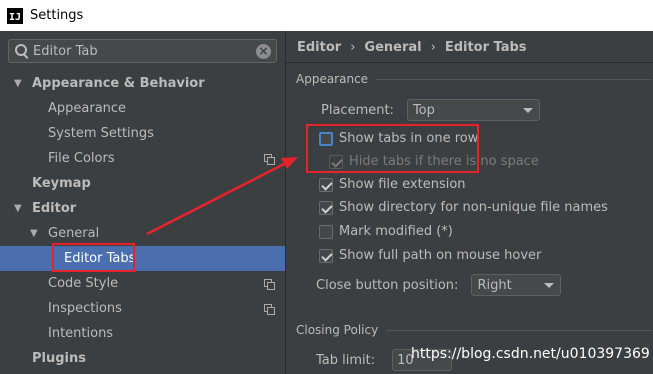 This screenshot has width=653, height=374. I want to click on annotation-arrow-icon, so click(222, 196).